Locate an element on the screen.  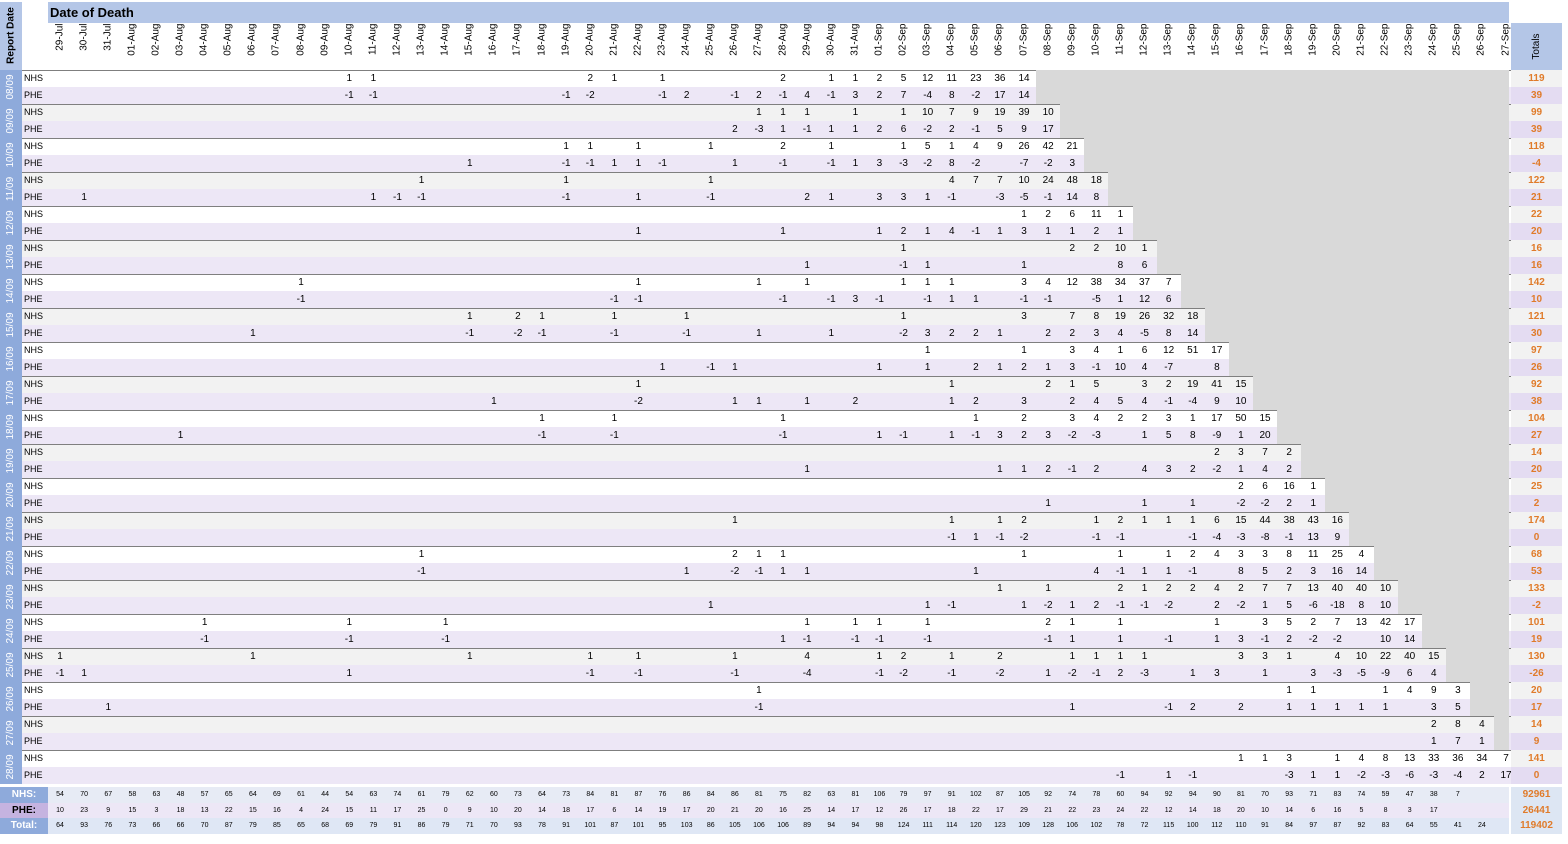
data-cell: 16 is located at coordinates (1337, 571).